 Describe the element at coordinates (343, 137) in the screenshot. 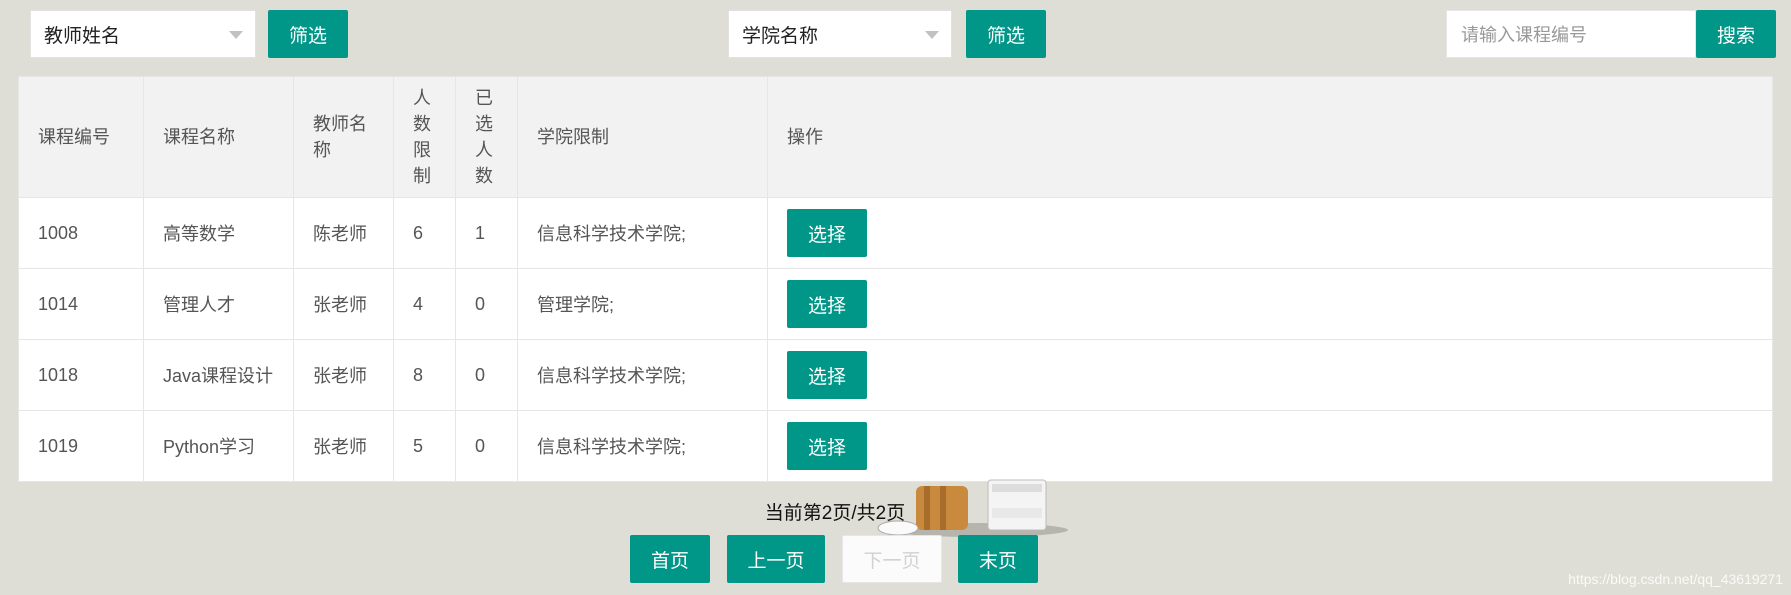

I see `header-teacher-name: 教师名称` at that location.